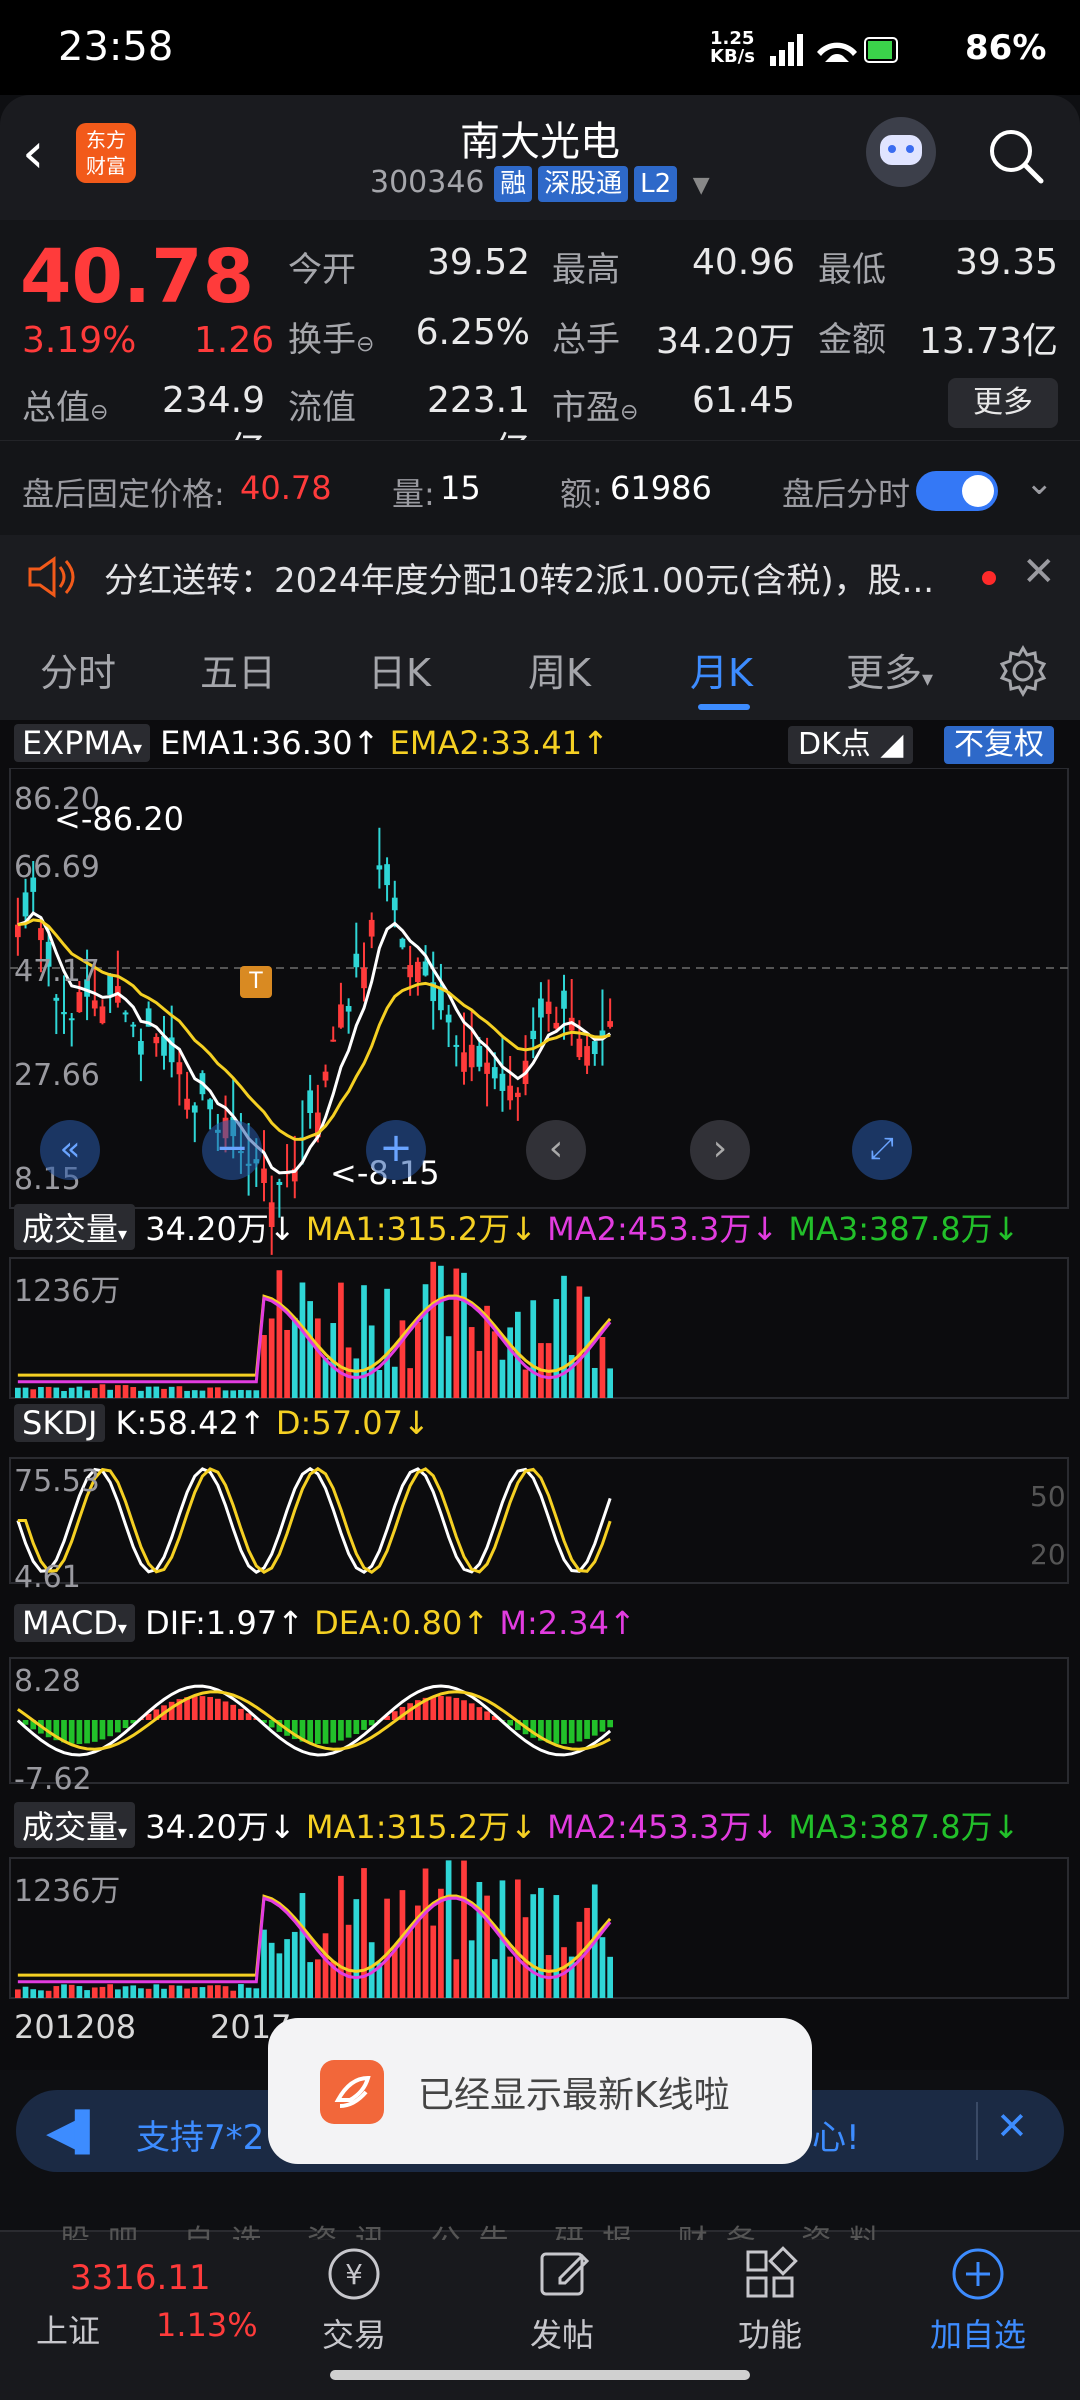 This screenshot has height=2400, width=1080. I want to click on skdj-selector: SKDJ, so click(60, 1423).